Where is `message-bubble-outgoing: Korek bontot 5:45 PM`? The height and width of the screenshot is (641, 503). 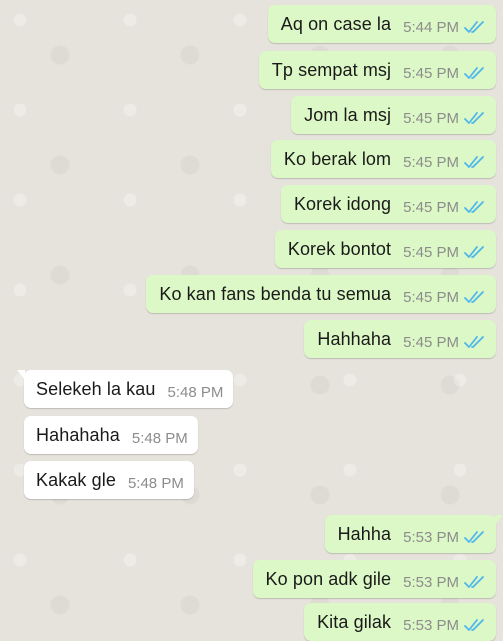
message-bubble-outgoing: Korek bontot 5:45 PM is located at coordinates (385, 249).